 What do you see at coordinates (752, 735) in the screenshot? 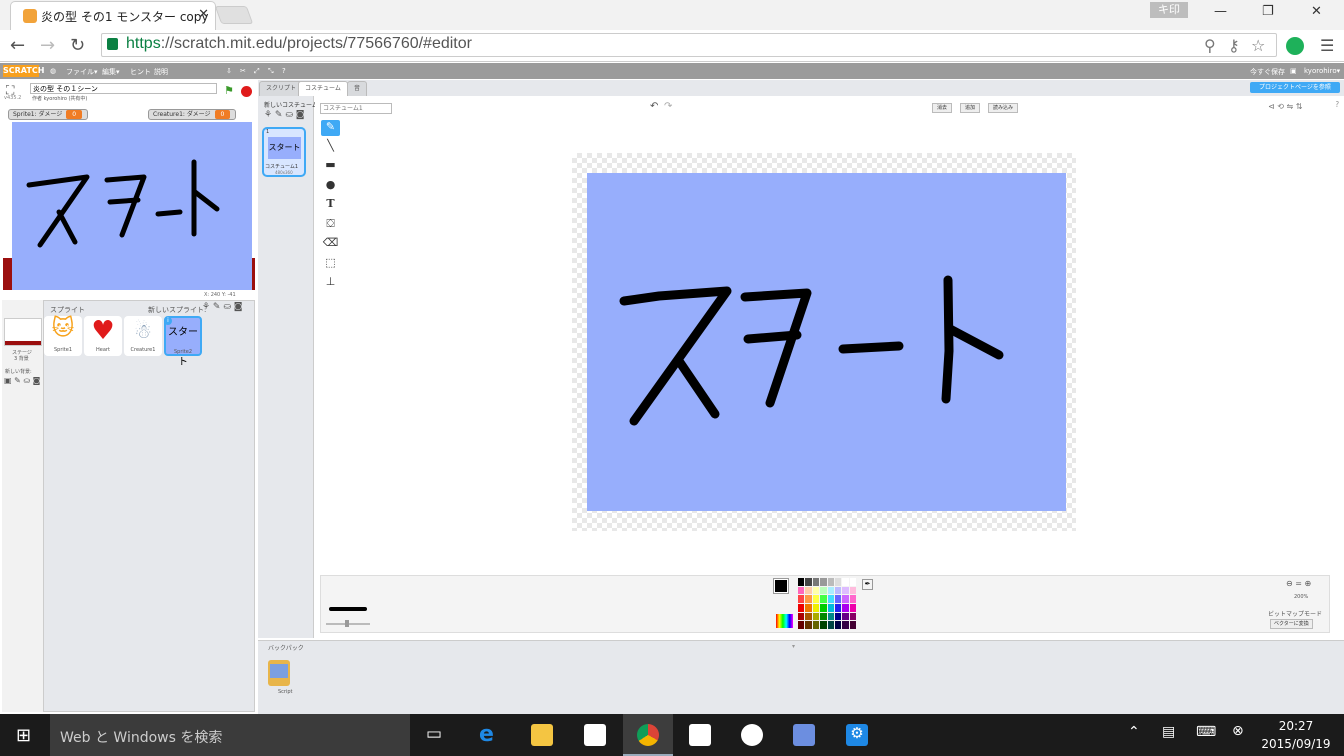
I see `book-app-icon` at bounding box center [752, 735].